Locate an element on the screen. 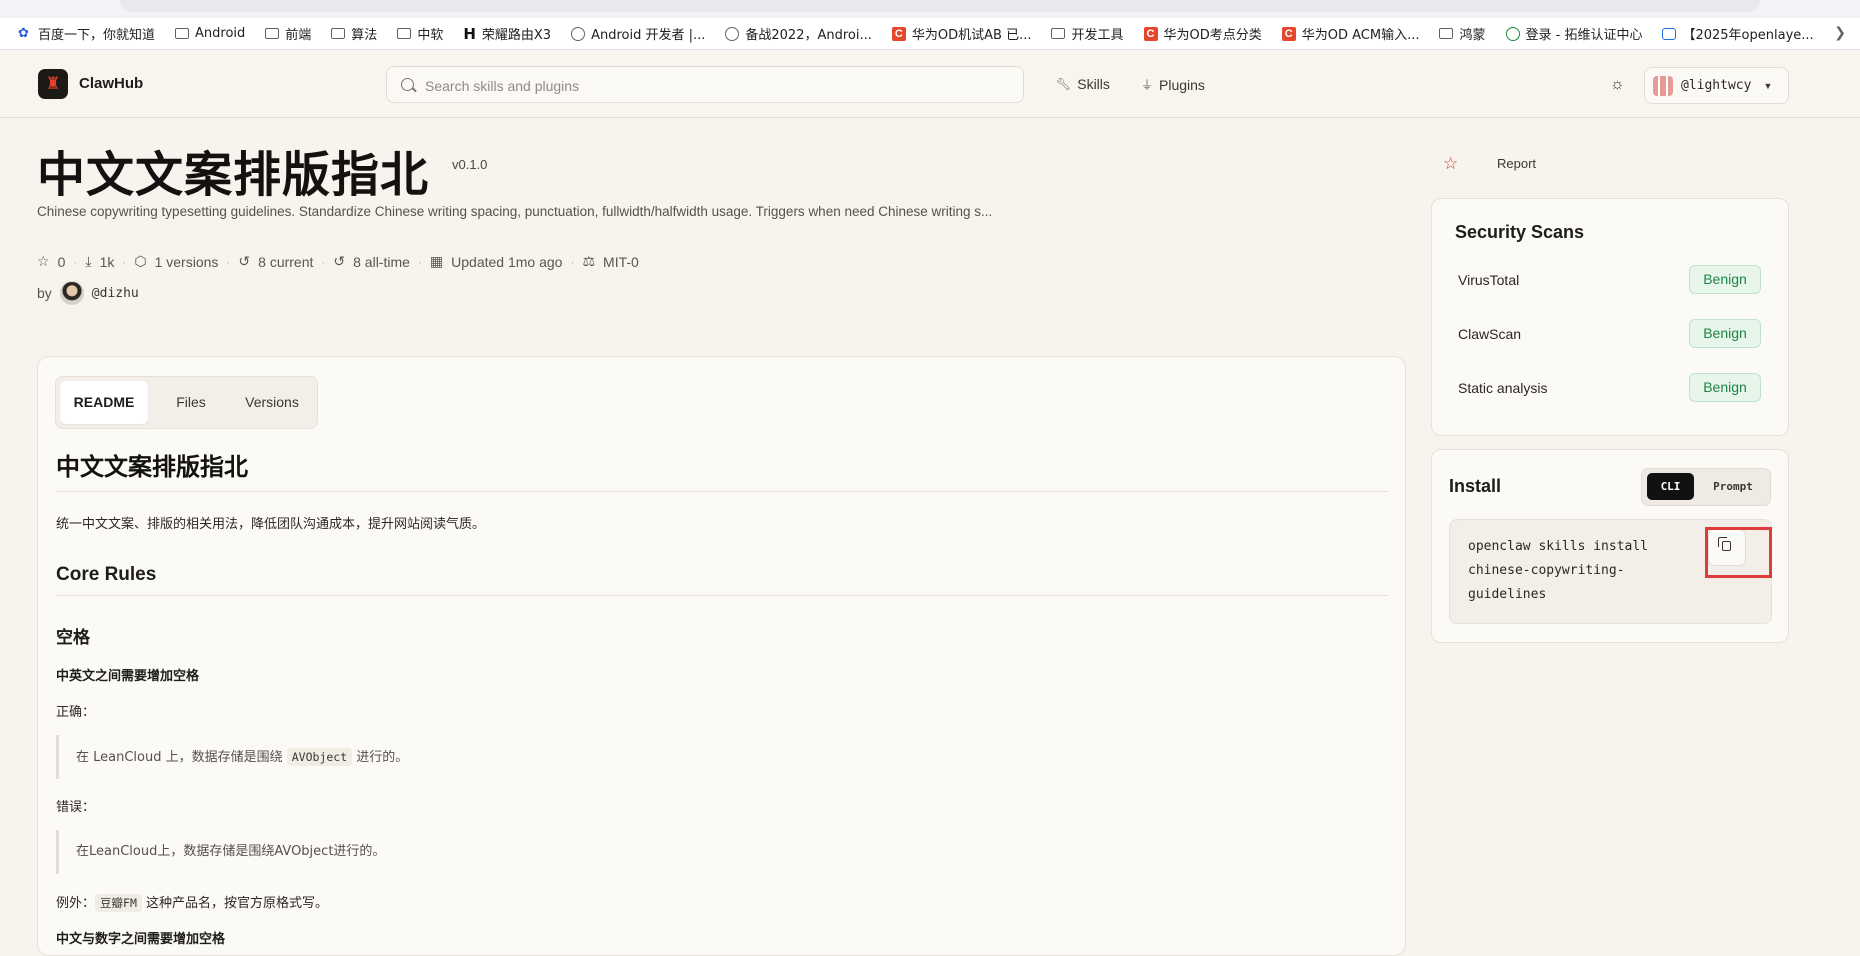 The height and width of the screenshot is (956, 1860). h-icon: H is located at coordinates (469, 33).